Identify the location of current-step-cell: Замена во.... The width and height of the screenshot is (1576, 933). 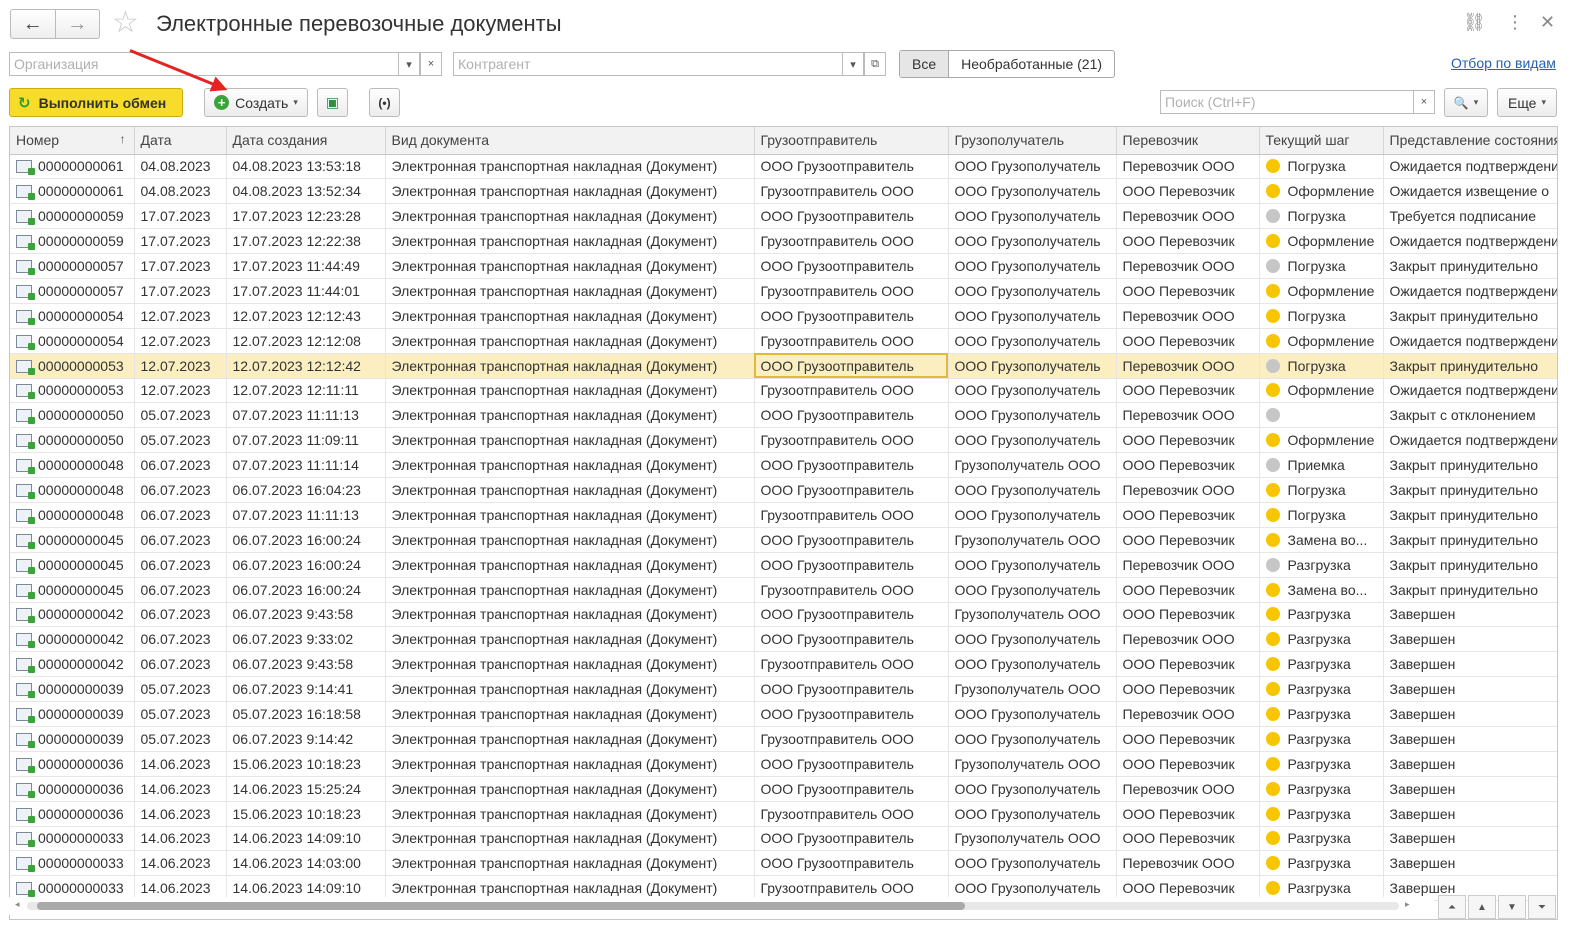
(1321, 590).